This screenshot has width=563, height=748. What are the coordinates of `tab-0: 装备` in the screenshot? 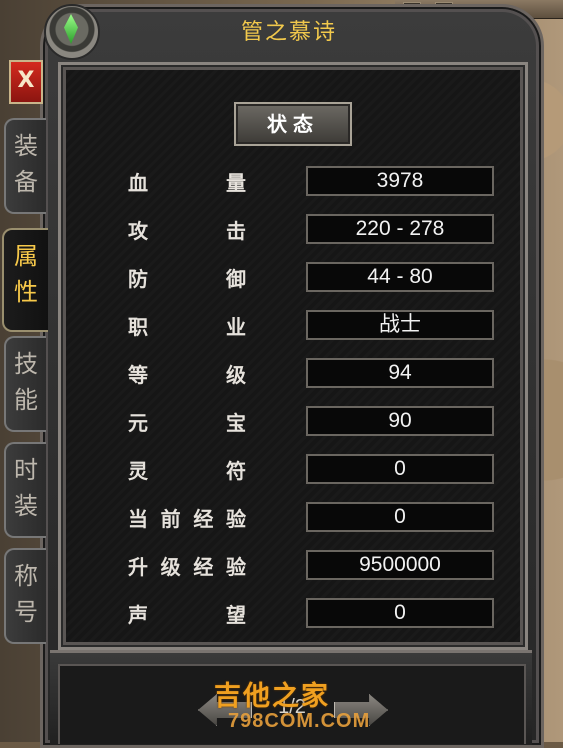 It's located at (25, 166).